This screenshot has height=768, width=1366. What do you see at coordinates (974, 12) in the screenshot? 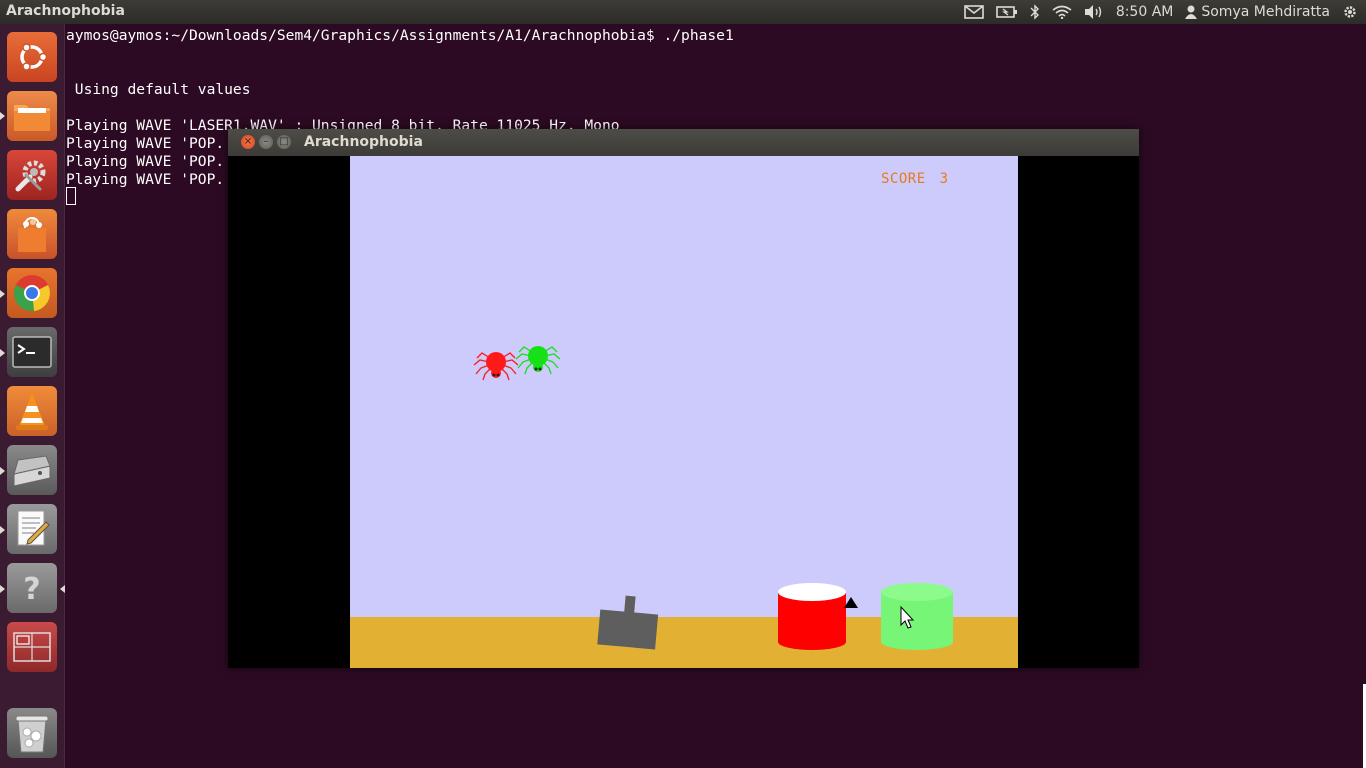
I see `mail-icon` at bounding box center [974, 12].